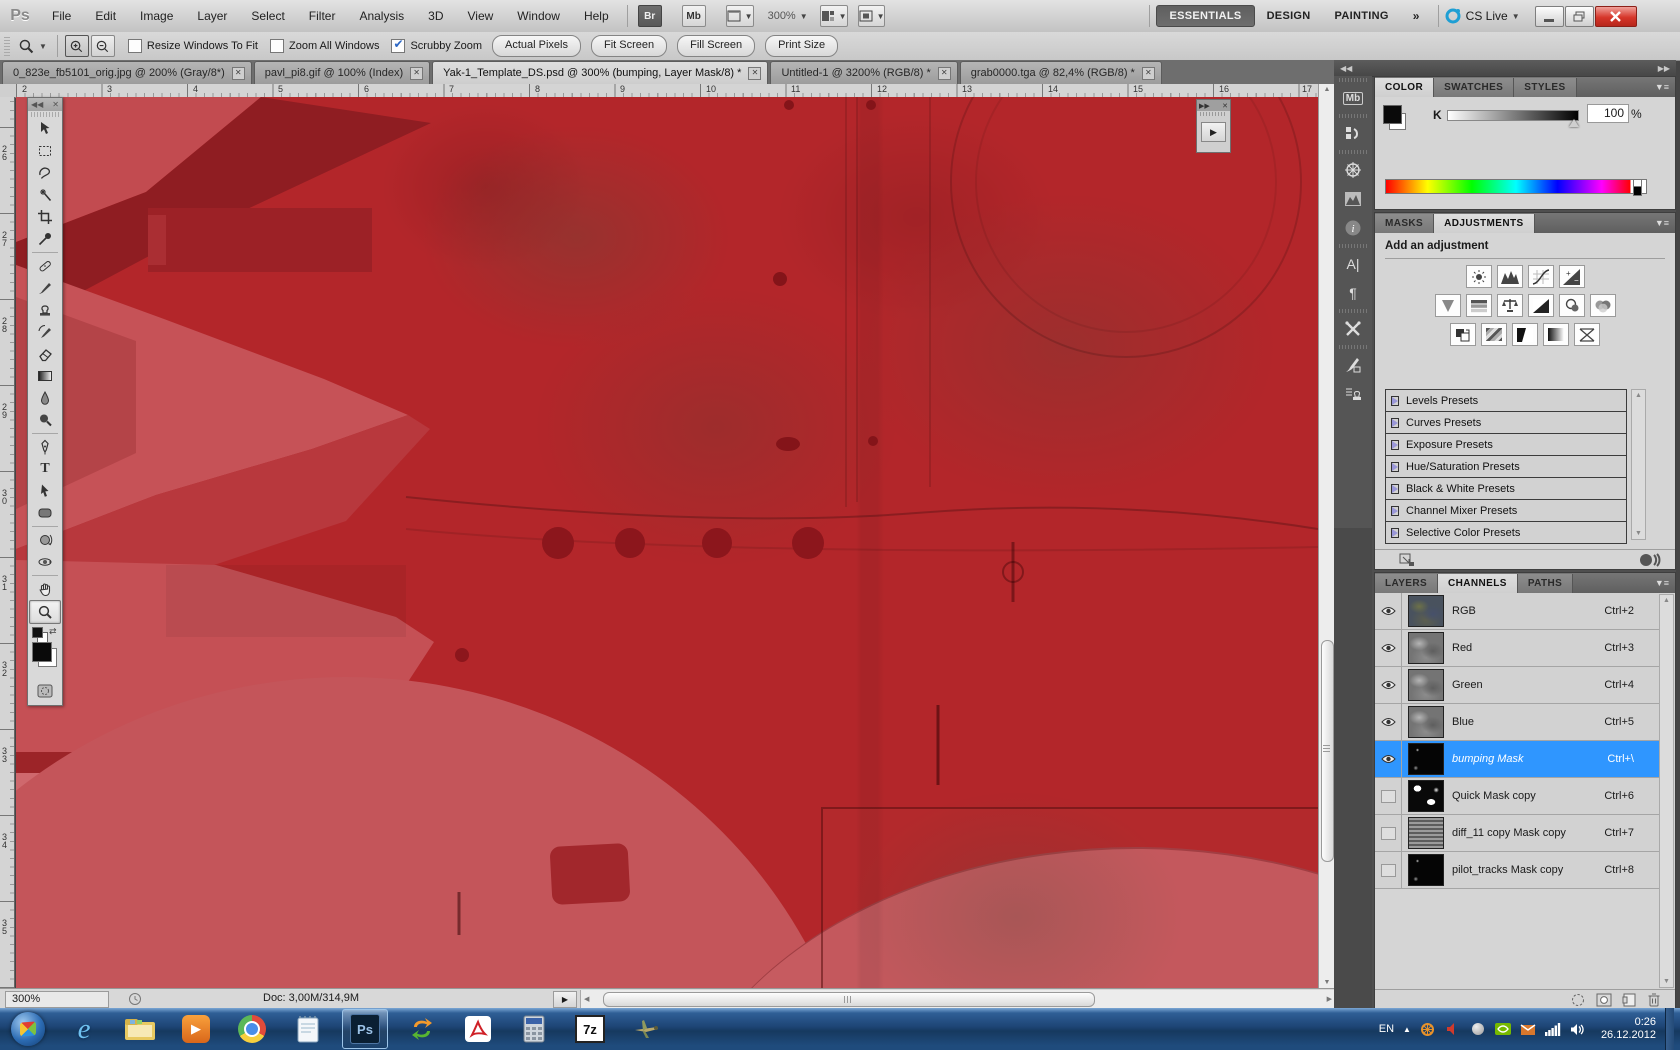  I want to click on tab-masks: MASKS, so click(1405, 223).